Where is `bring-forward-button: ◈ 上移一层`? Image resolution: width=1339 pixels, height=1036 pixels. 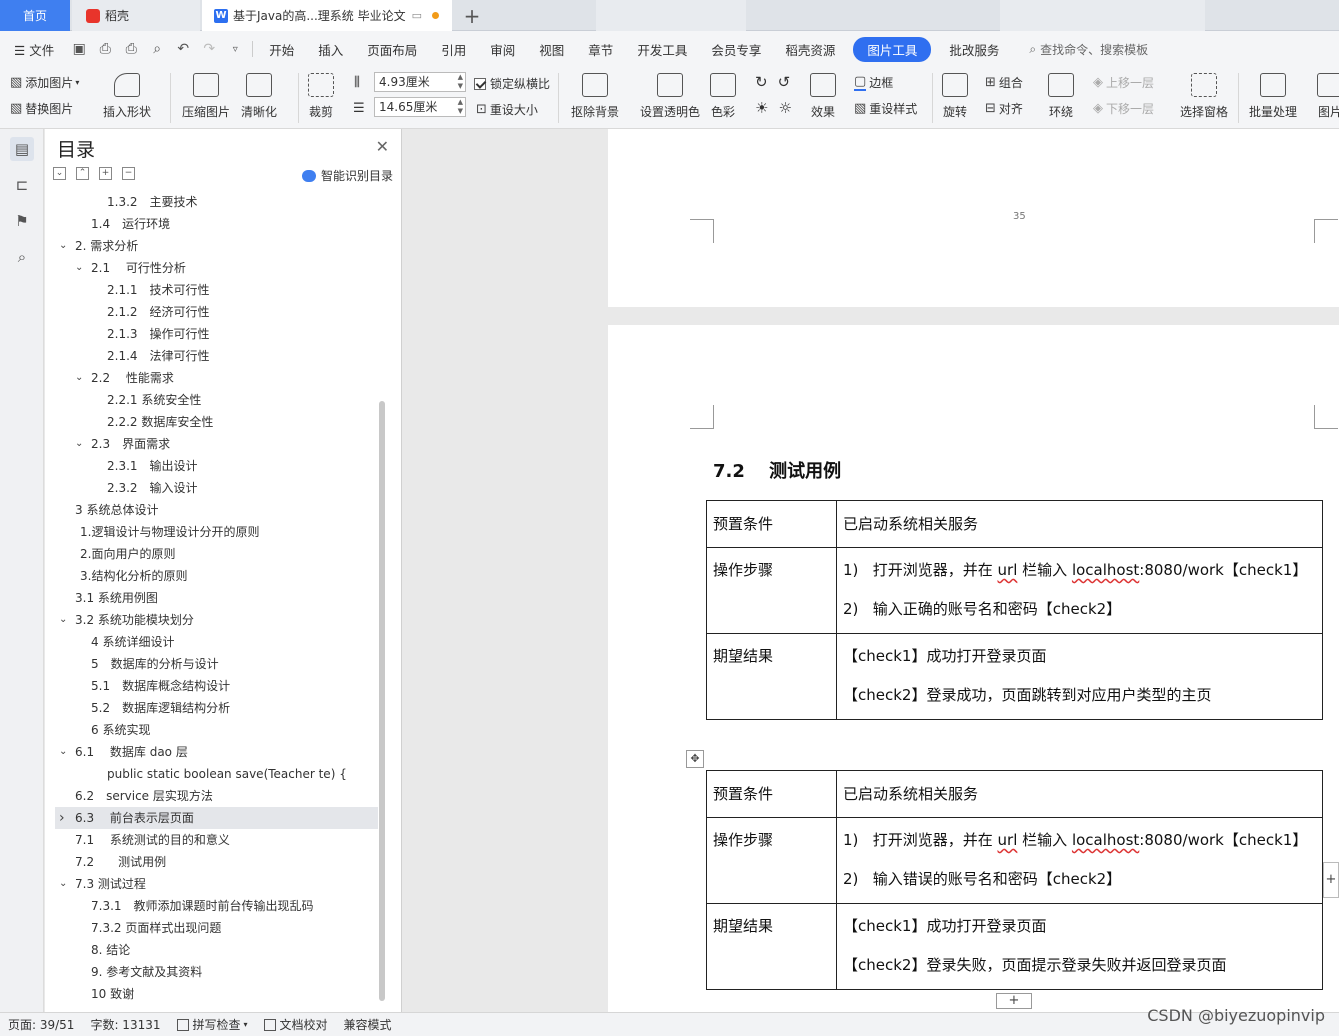 bring-forward-button: ◈ 上移一层 is located at coordinates (1123, 82).